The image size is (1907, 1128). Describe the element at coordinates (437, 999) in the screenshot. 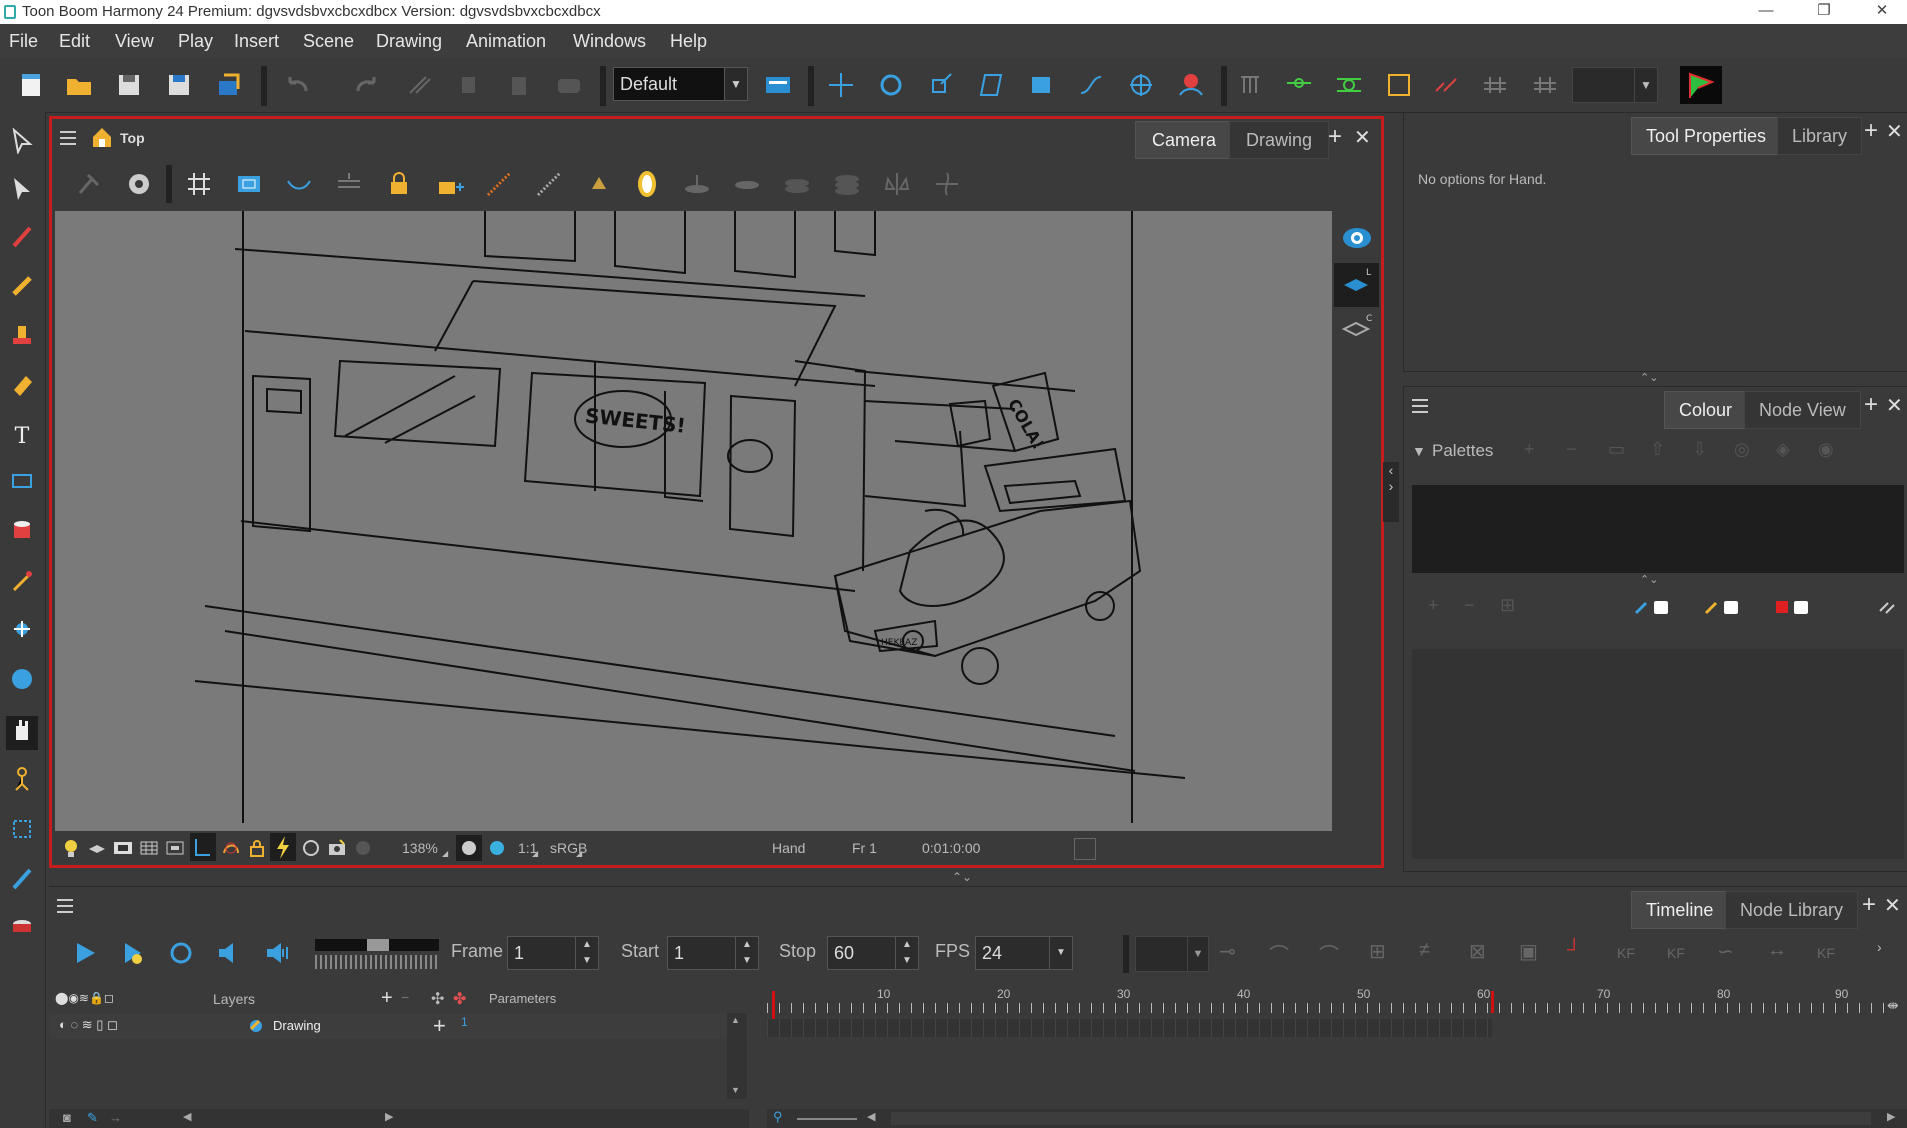

I see `add-peg-layer-icon: ✣` at that location.